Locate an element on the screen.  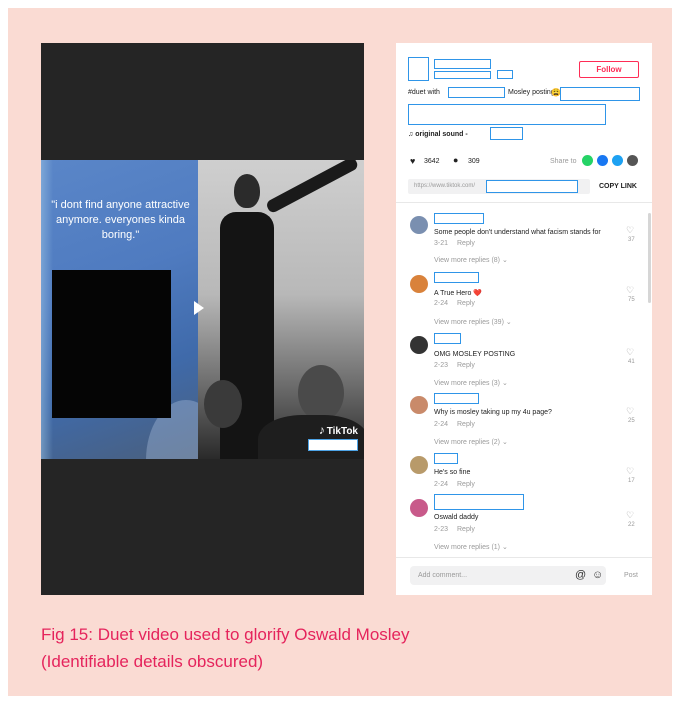
comment-text: A True Hero ❤️ is located at coordinates (458, 293).